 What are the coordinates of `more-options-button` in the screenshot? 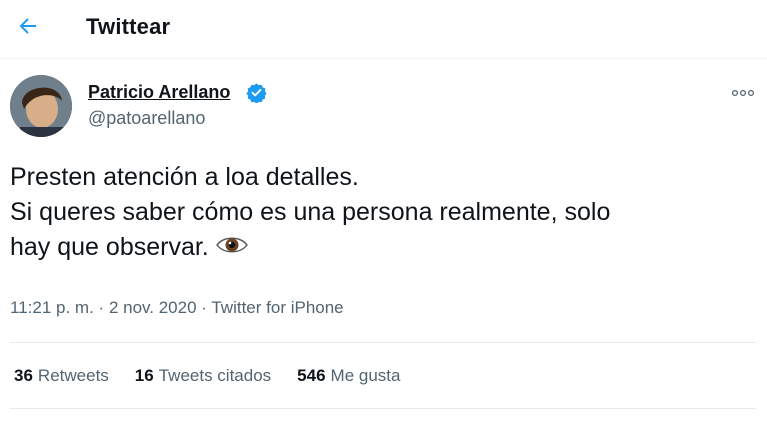 It's located at (743, 93).